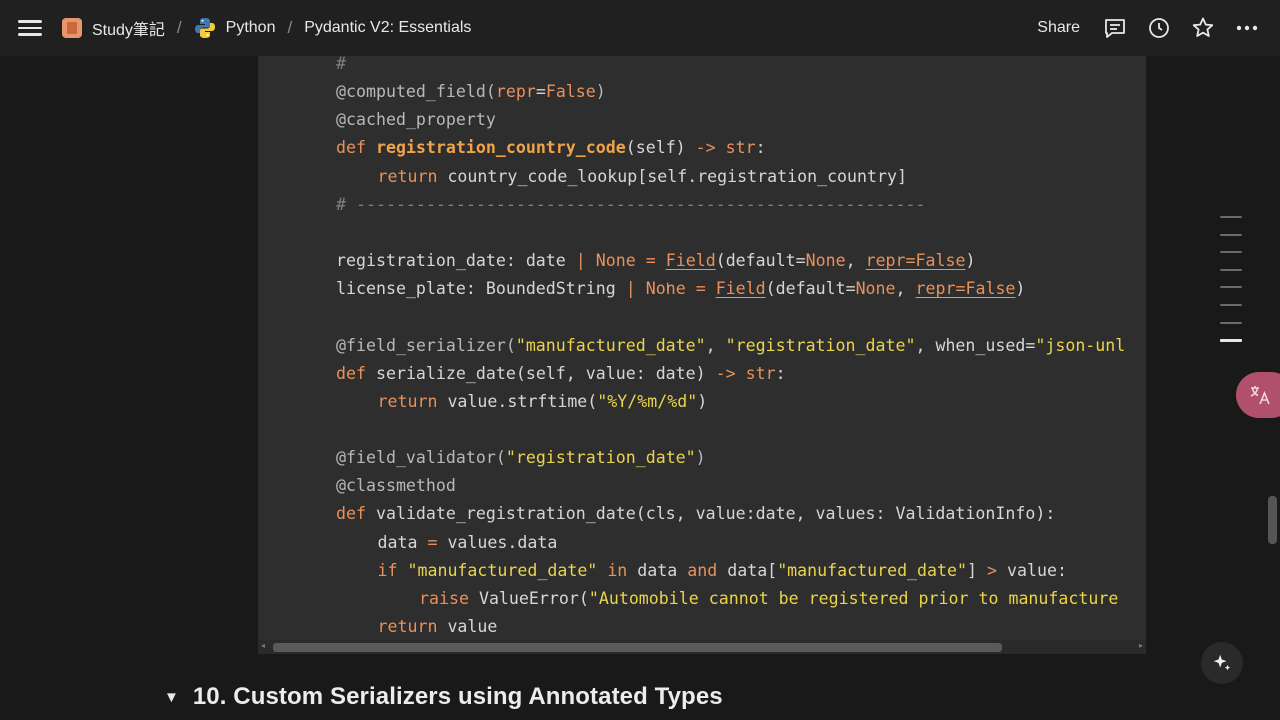  What do you see at coordinates (421, 458) in the screenshot?
I see `code-token: @field_validator(` at bounding box center [421, 458].